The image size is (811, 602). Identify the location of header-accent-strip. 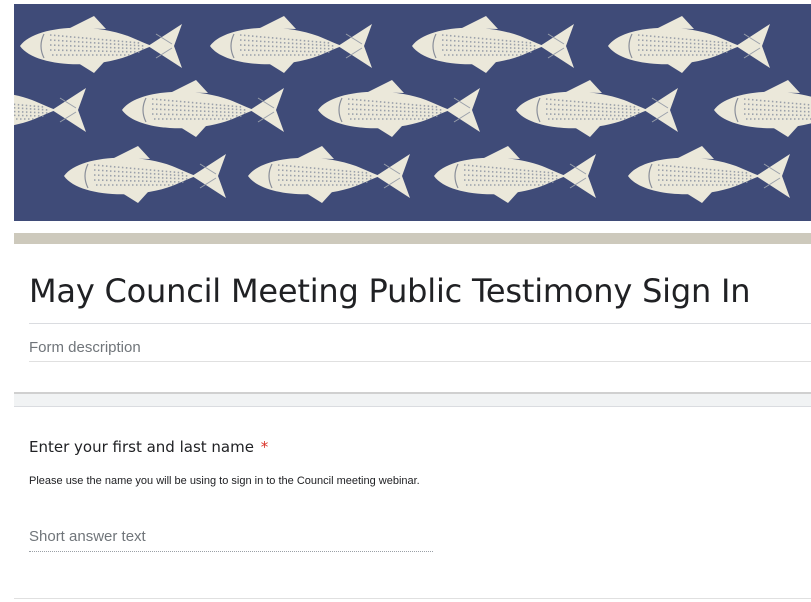
(412, 238).